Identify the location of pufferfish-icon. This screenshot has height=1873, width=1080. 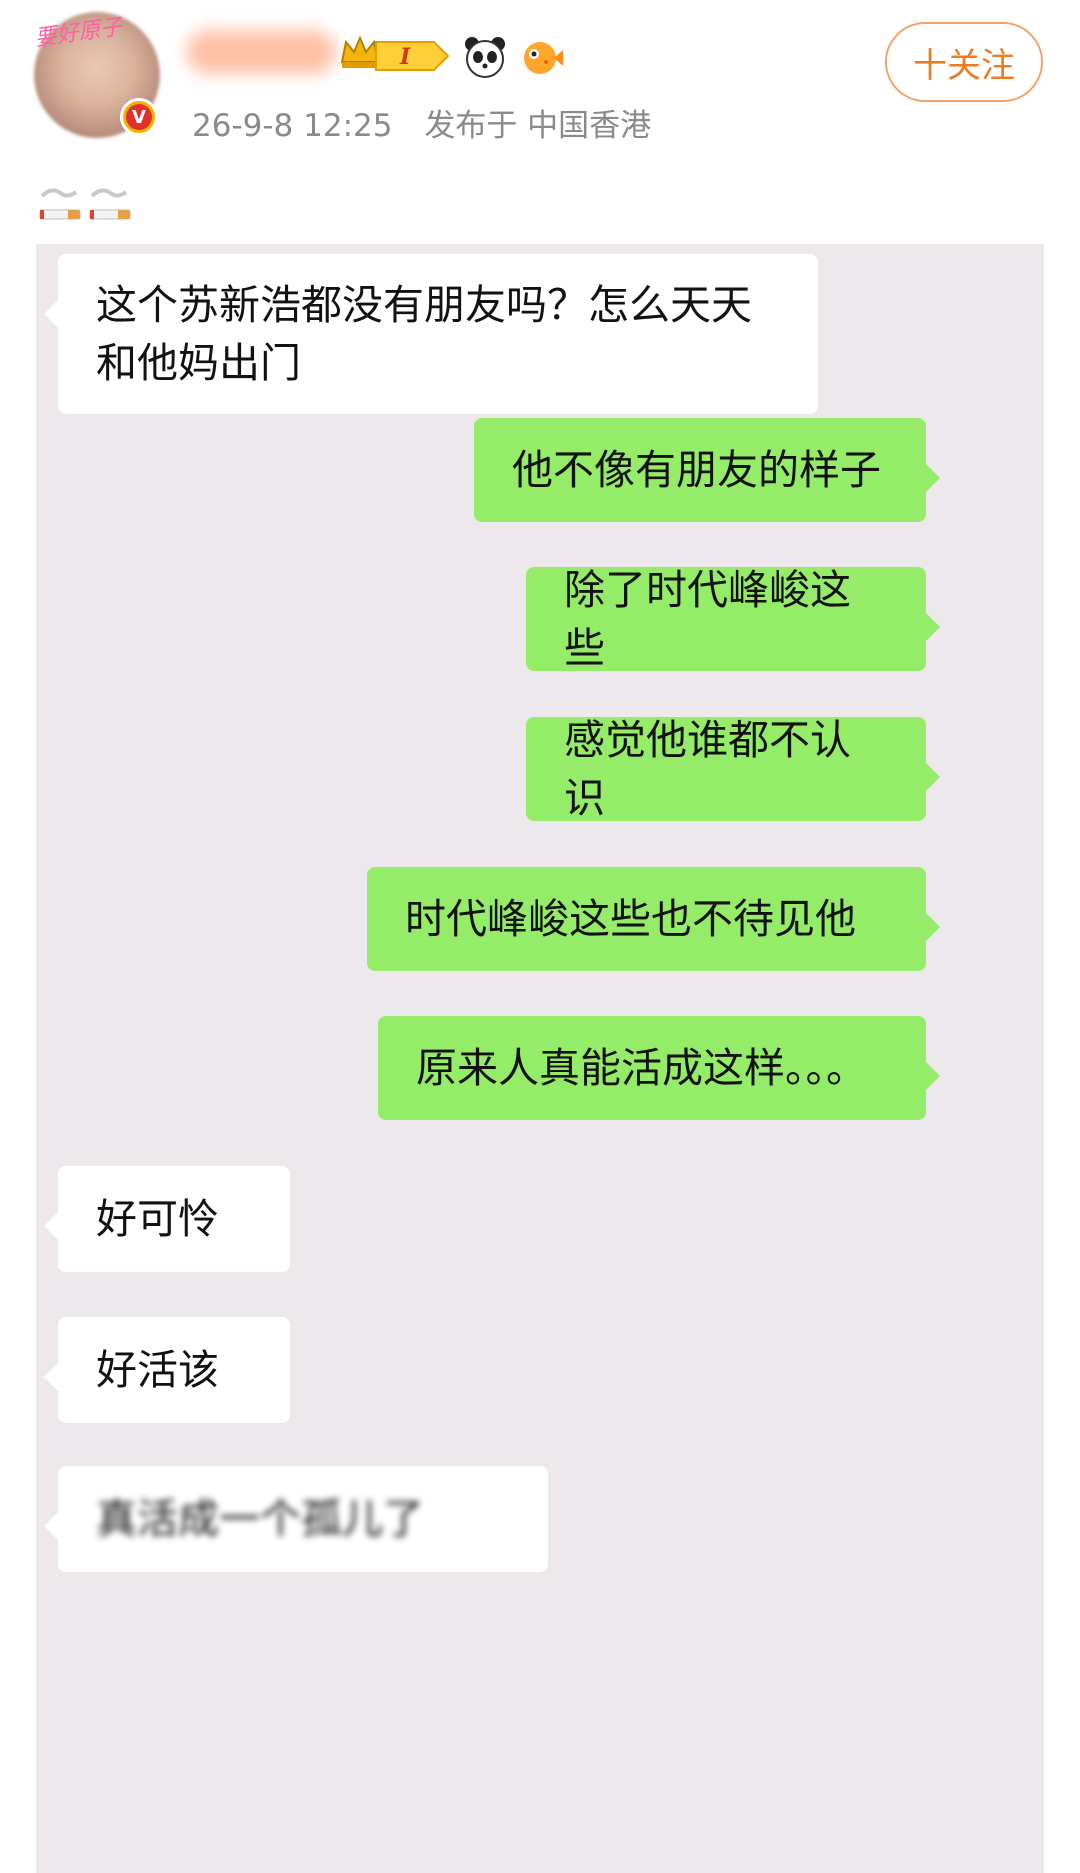
(543, 58).